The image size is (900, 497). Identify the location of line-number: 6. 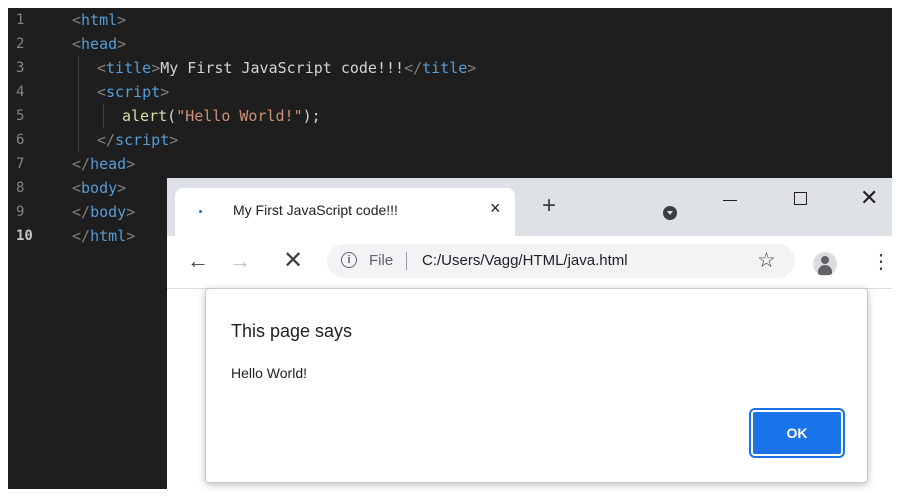
(20, 140).